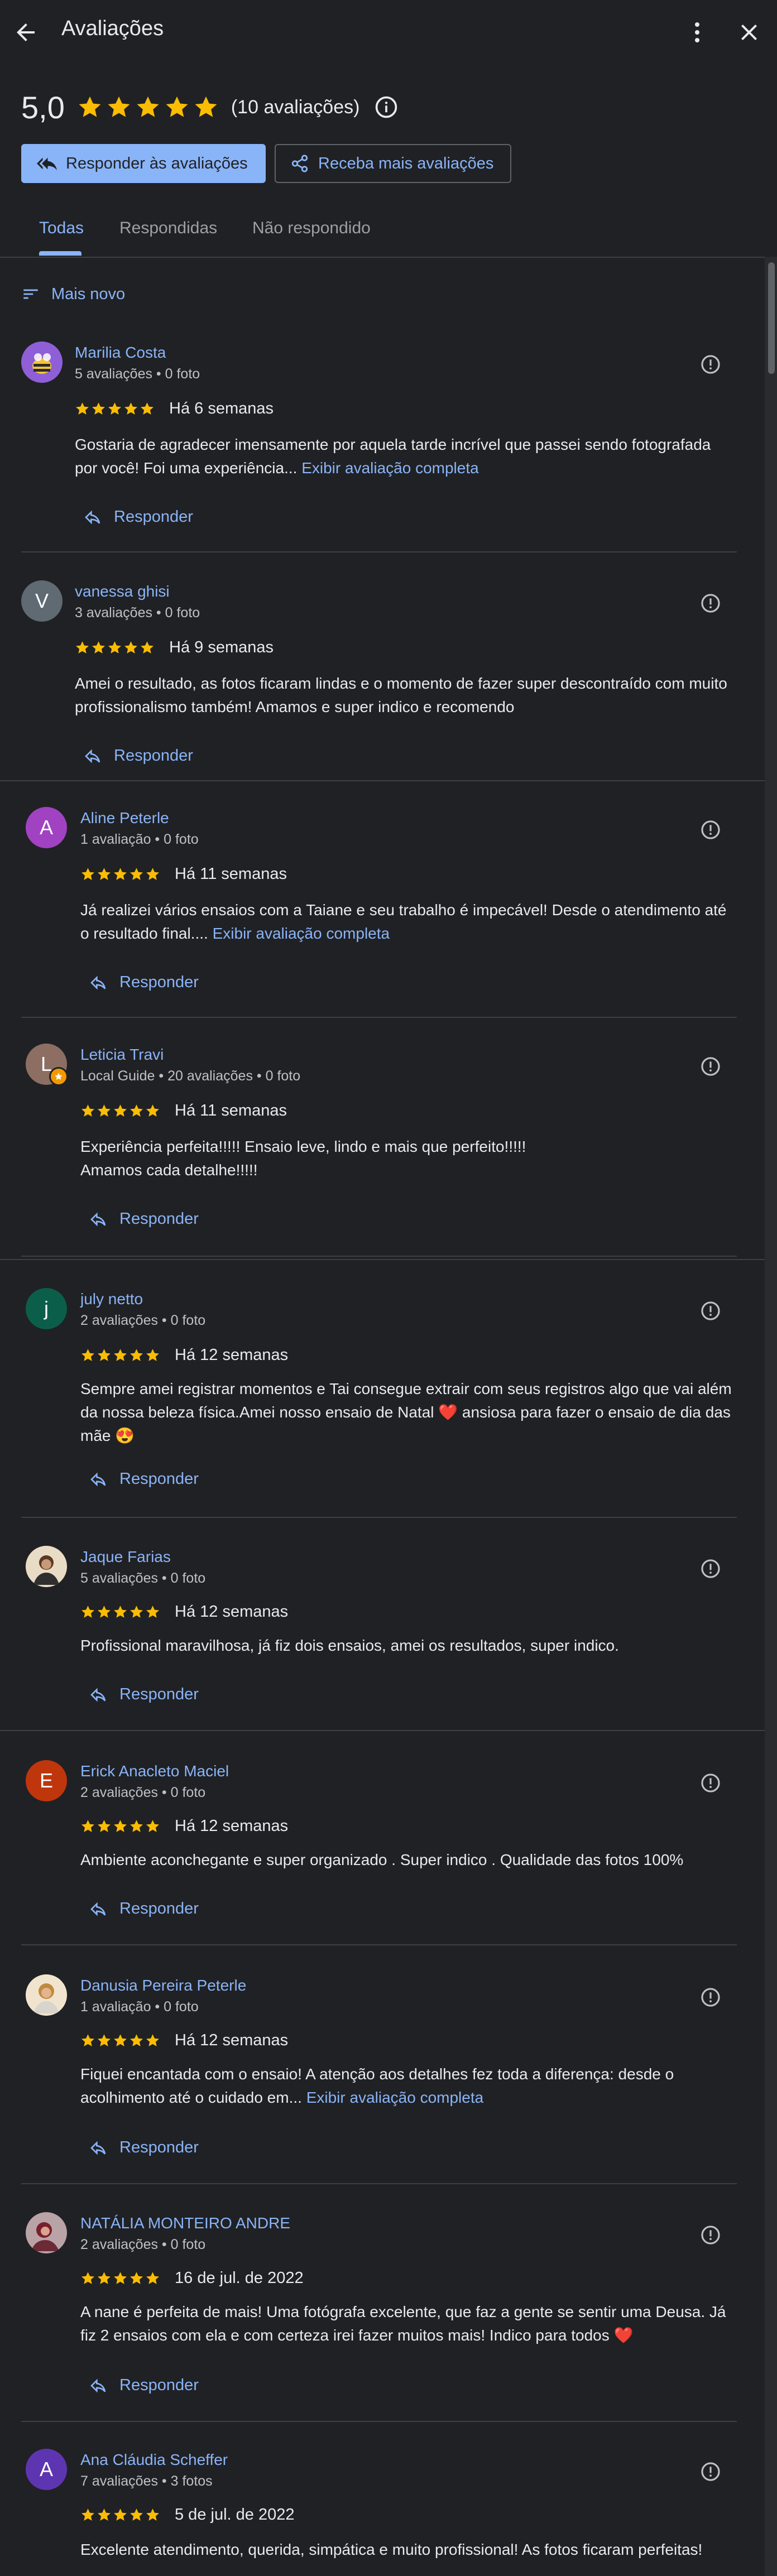 The image size is (777, 2576). I want to click on tab-answered: Respondidas, so click(168, 228).